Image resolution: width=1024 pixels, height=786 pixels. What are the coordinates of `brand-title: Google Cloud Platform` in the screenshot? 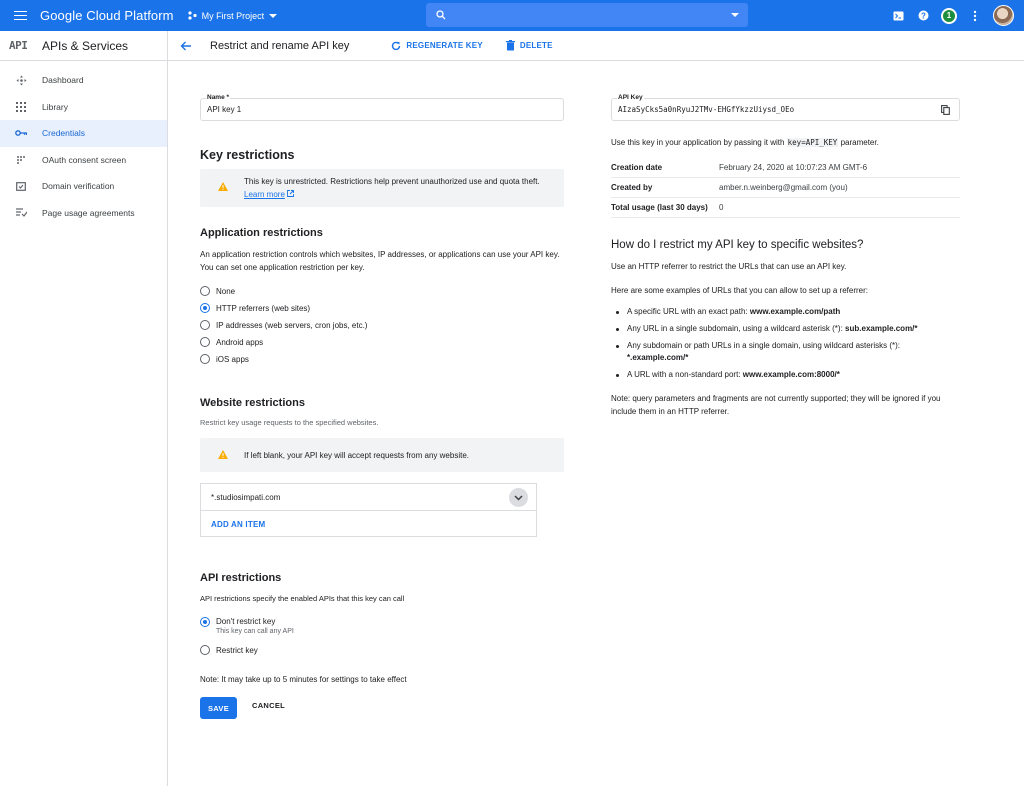 It's located at (107, 15).